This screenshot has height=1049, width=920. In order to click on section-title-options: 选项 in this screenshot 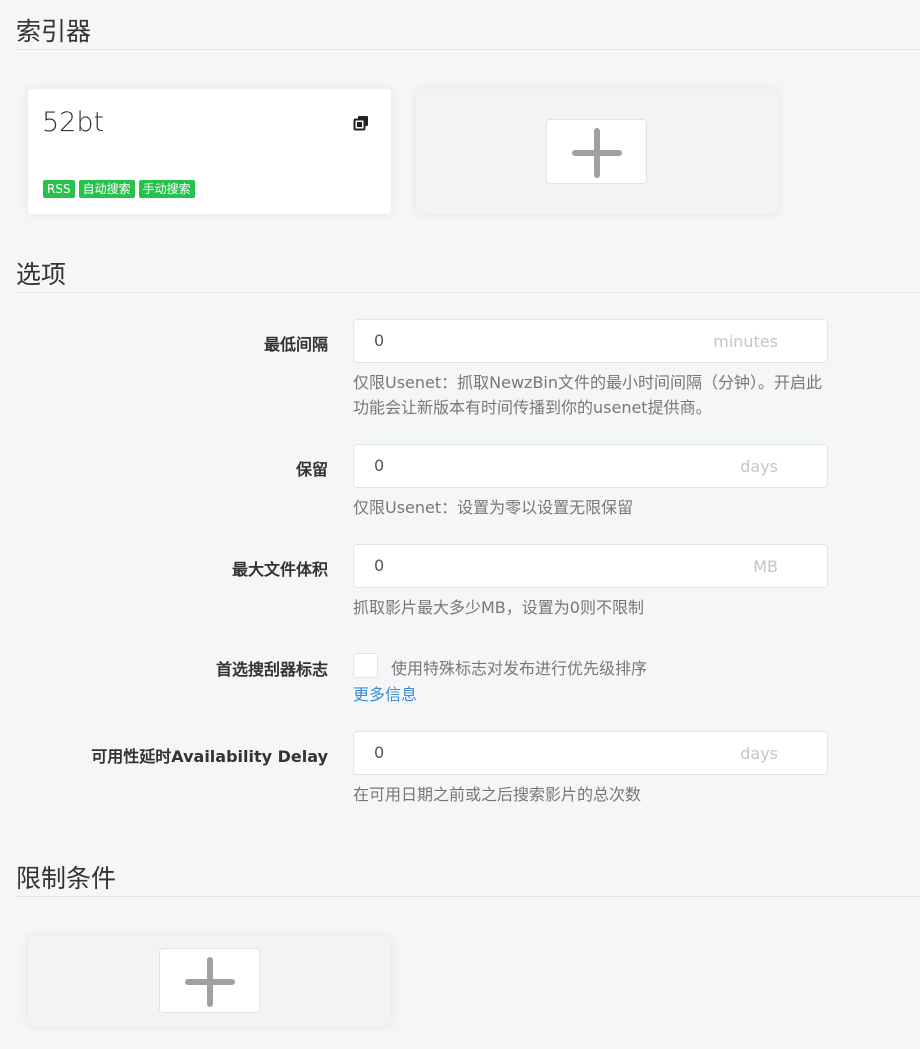, I will do `click(41, 274)`.